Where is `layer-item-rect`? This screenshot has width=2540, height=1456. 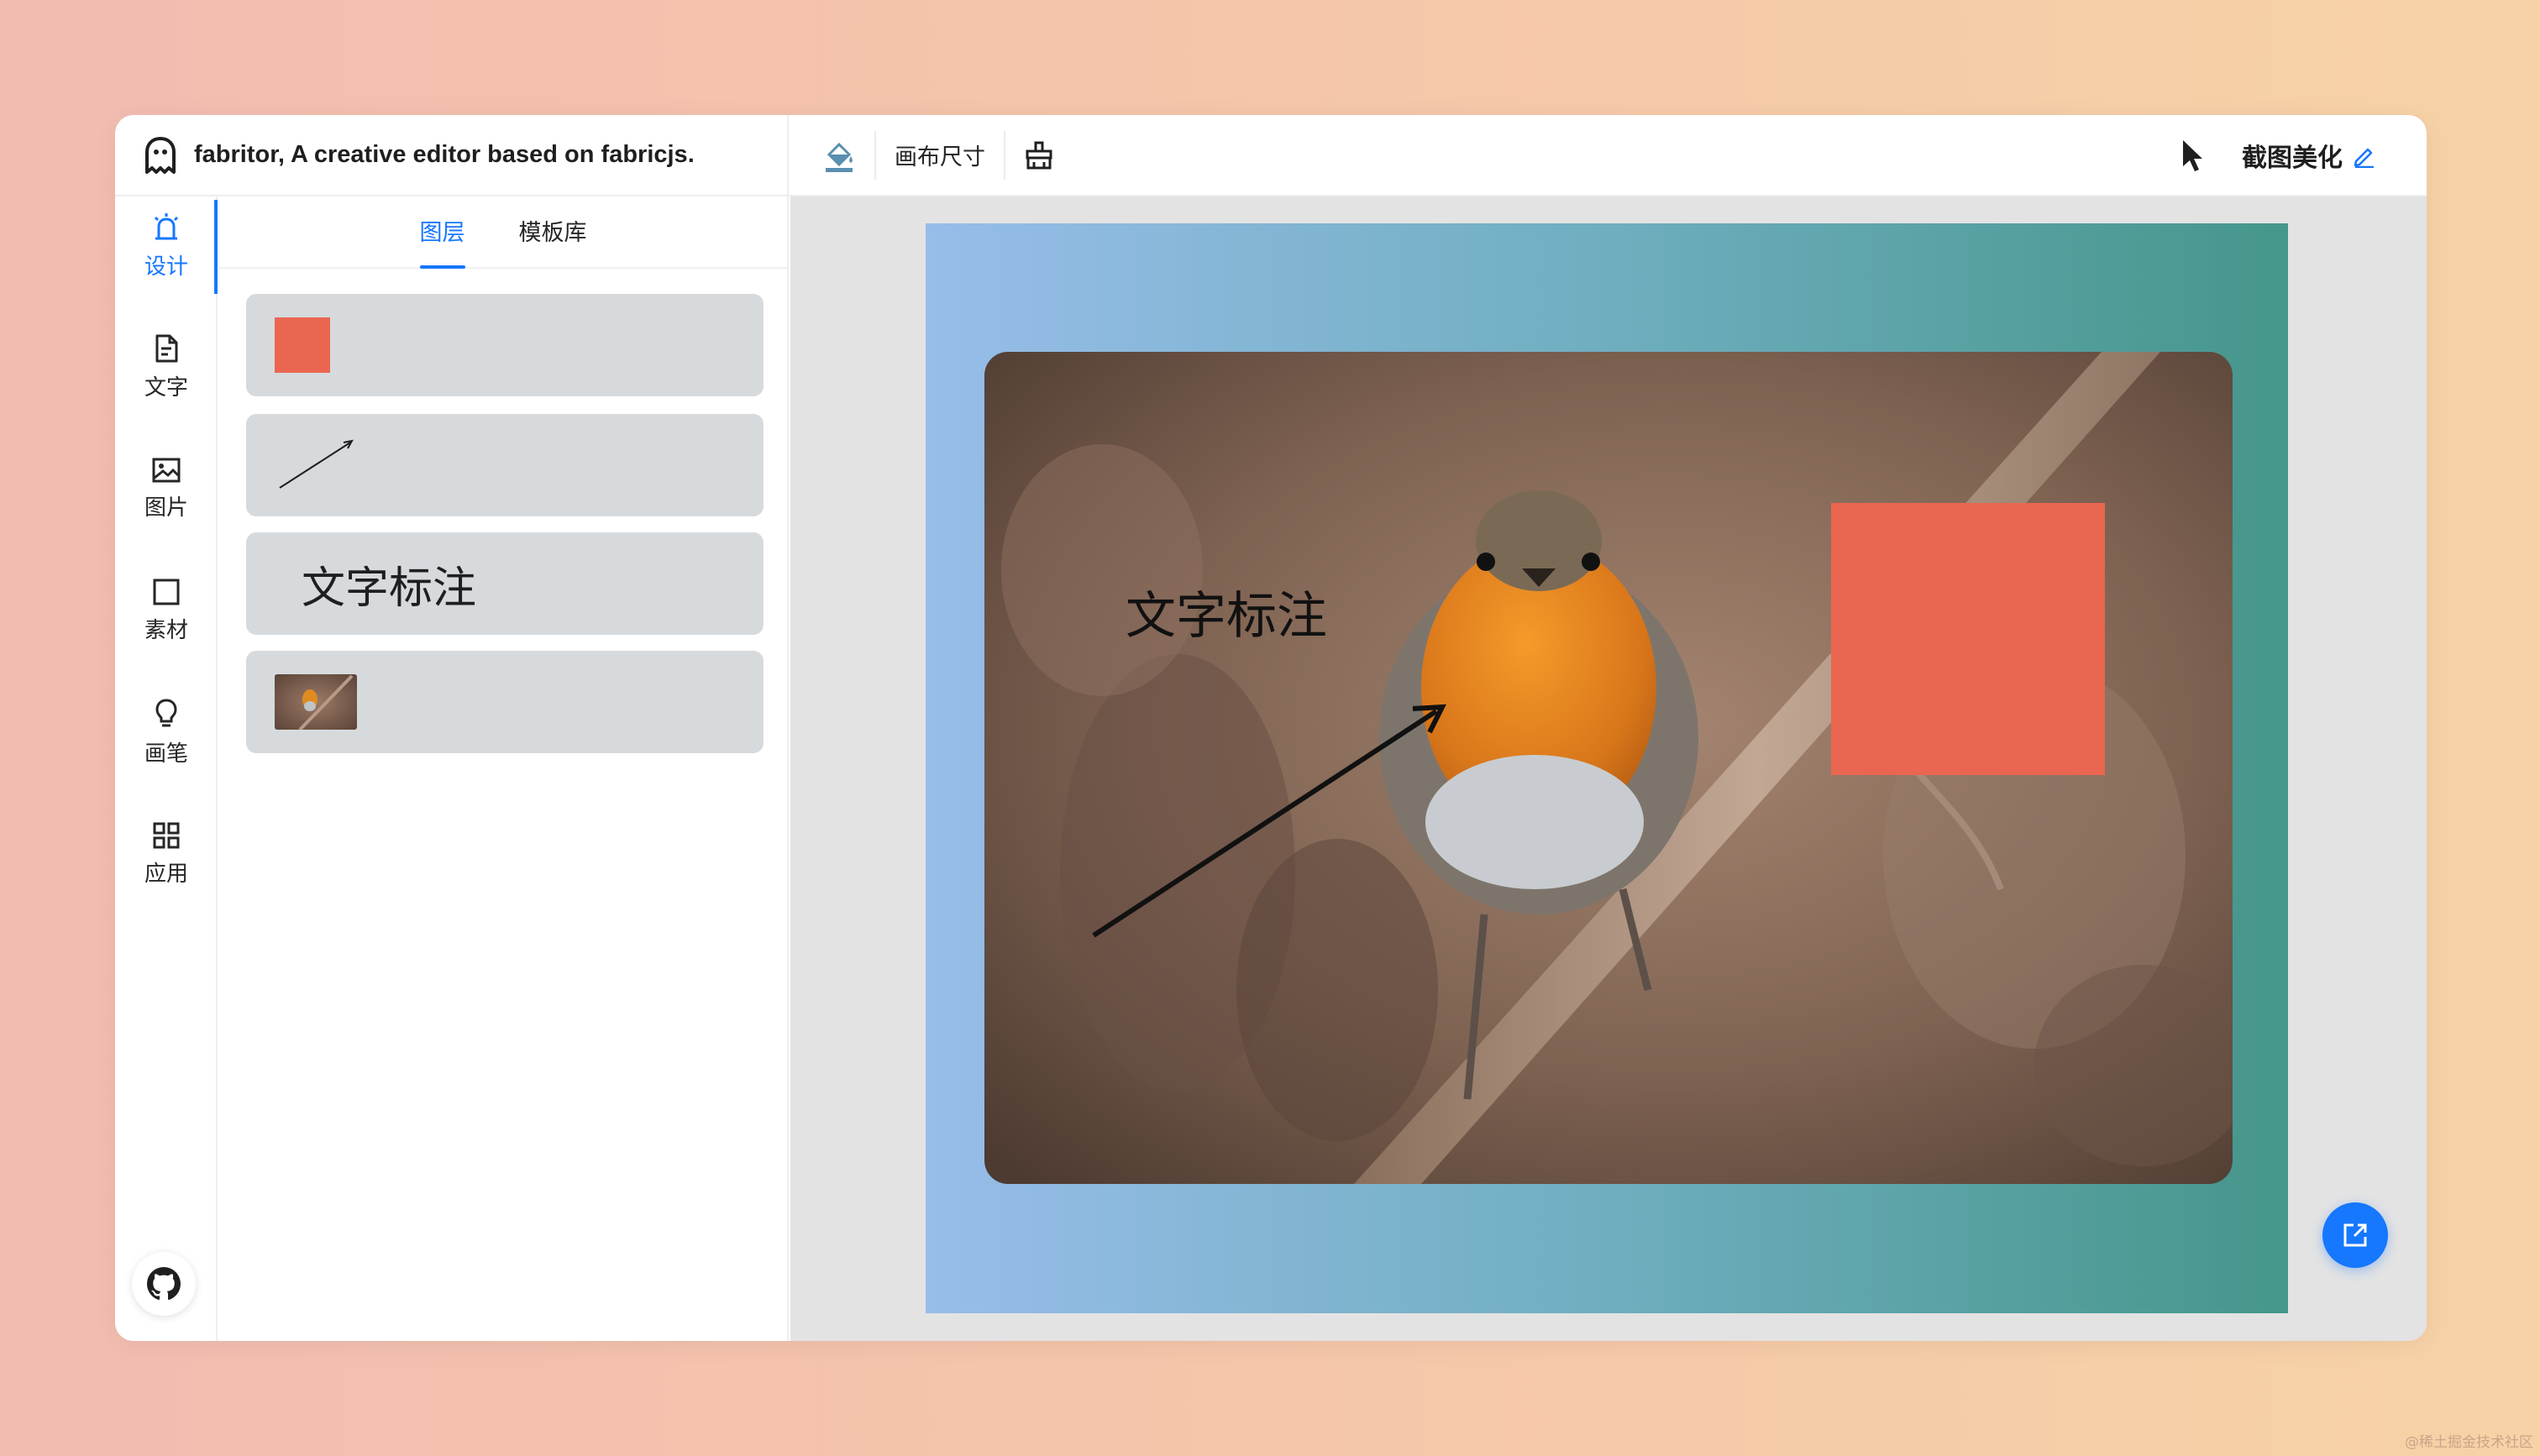 layer-item-rect is located at coordinates (505, 345).